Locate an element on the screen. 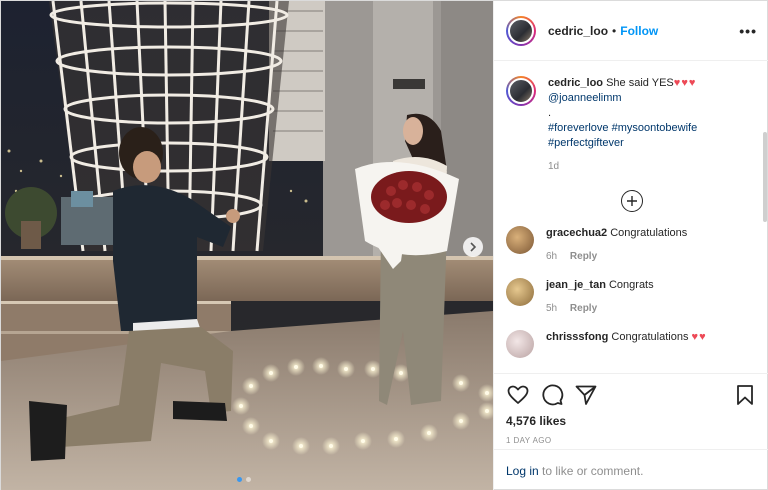 The width and height of the screenshot is (768, 490). caption-hashtags: #foreverlove #mysoontobewife is located at coordinates (652, 128).